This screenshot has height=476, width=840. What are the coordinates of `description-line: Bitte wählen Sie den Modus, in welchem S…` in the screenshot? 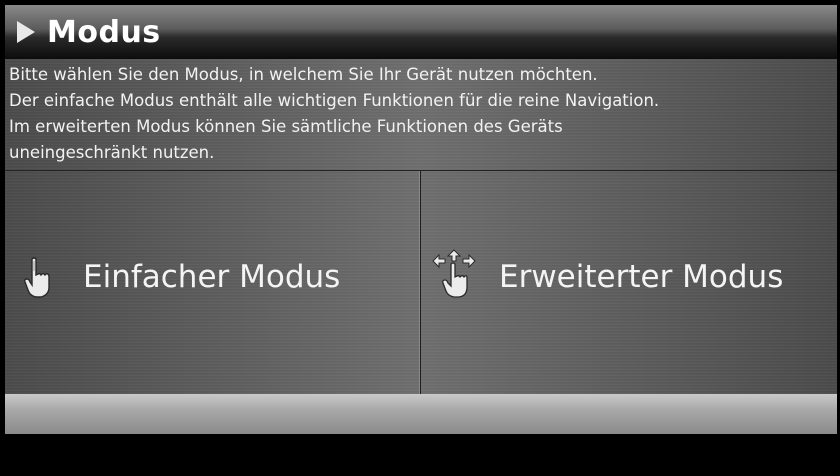 It's located at (303, 74).